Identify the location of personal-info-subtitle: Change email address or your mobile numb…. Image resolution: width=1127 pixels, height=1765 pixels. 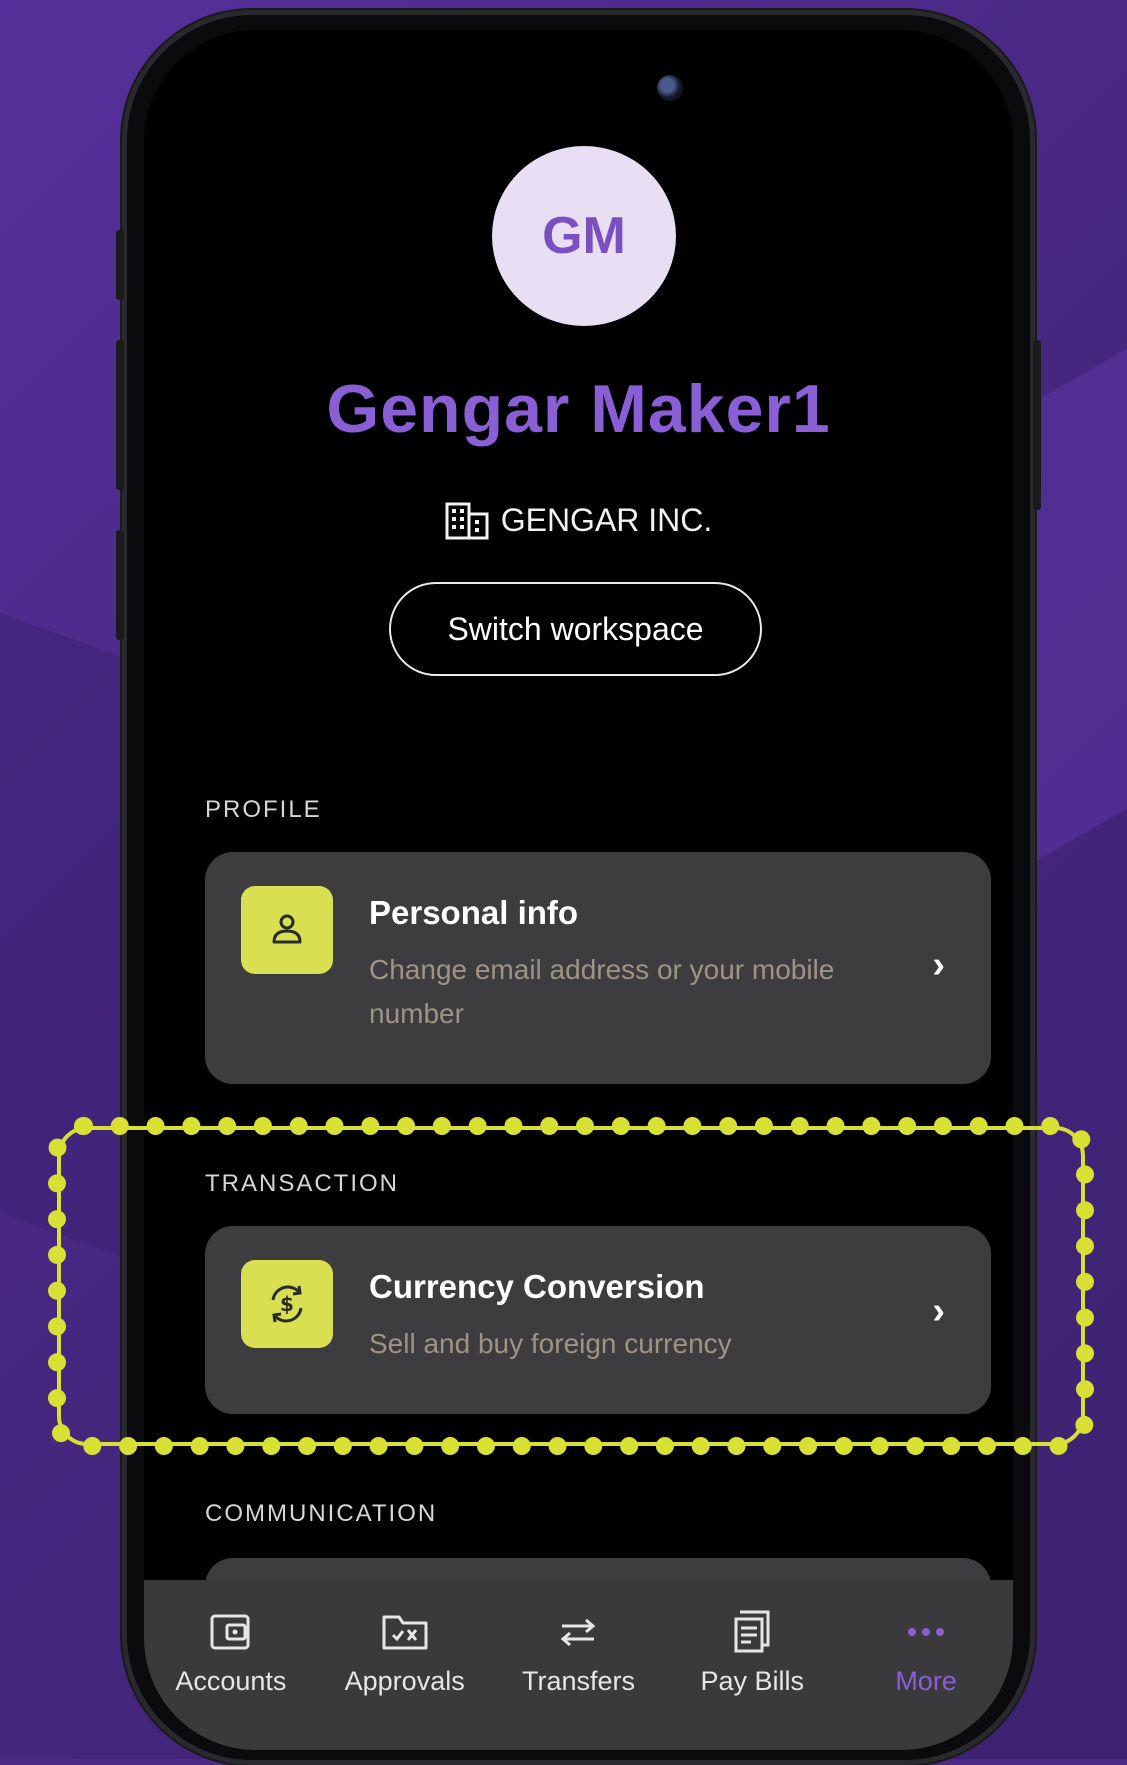
(602, 991).